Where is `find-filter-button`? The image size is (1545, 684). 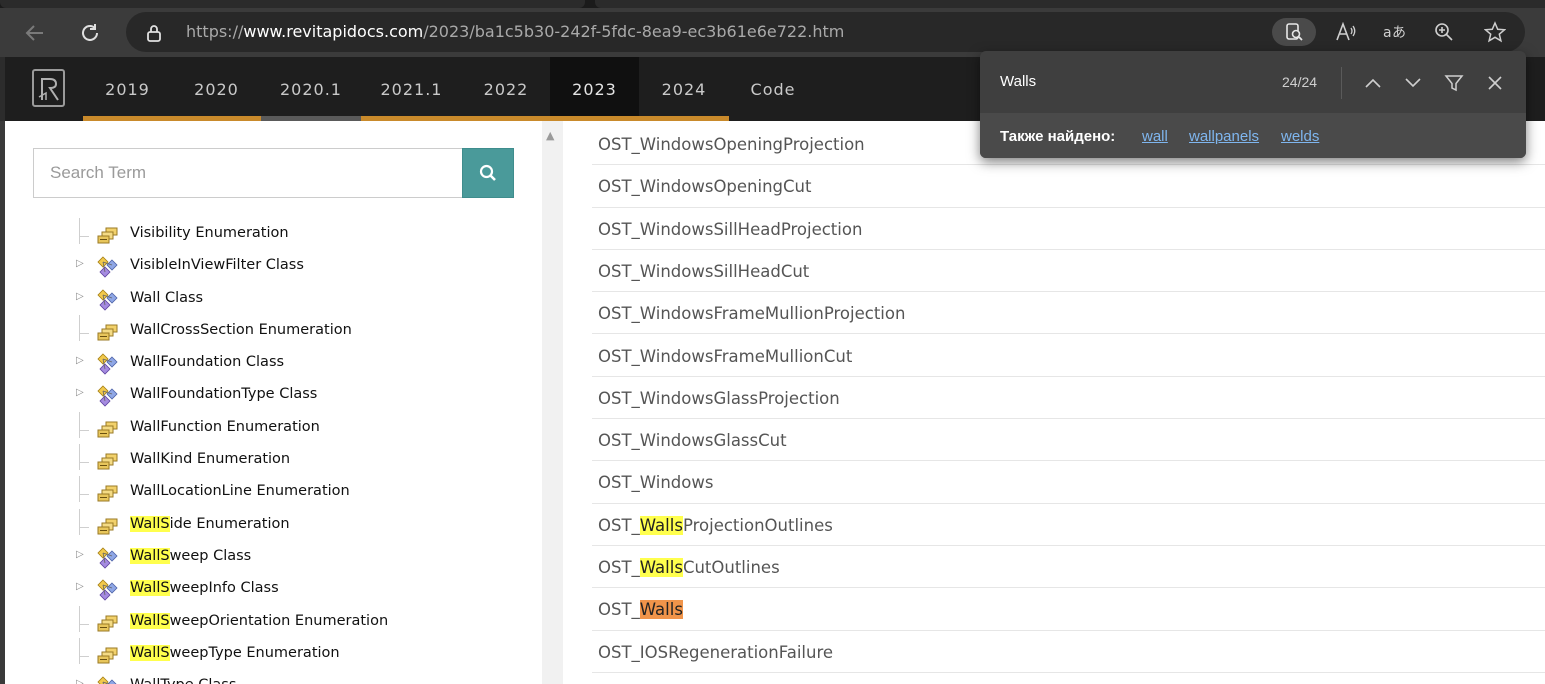 find-filter-button is located at coordinates (1454, 83).